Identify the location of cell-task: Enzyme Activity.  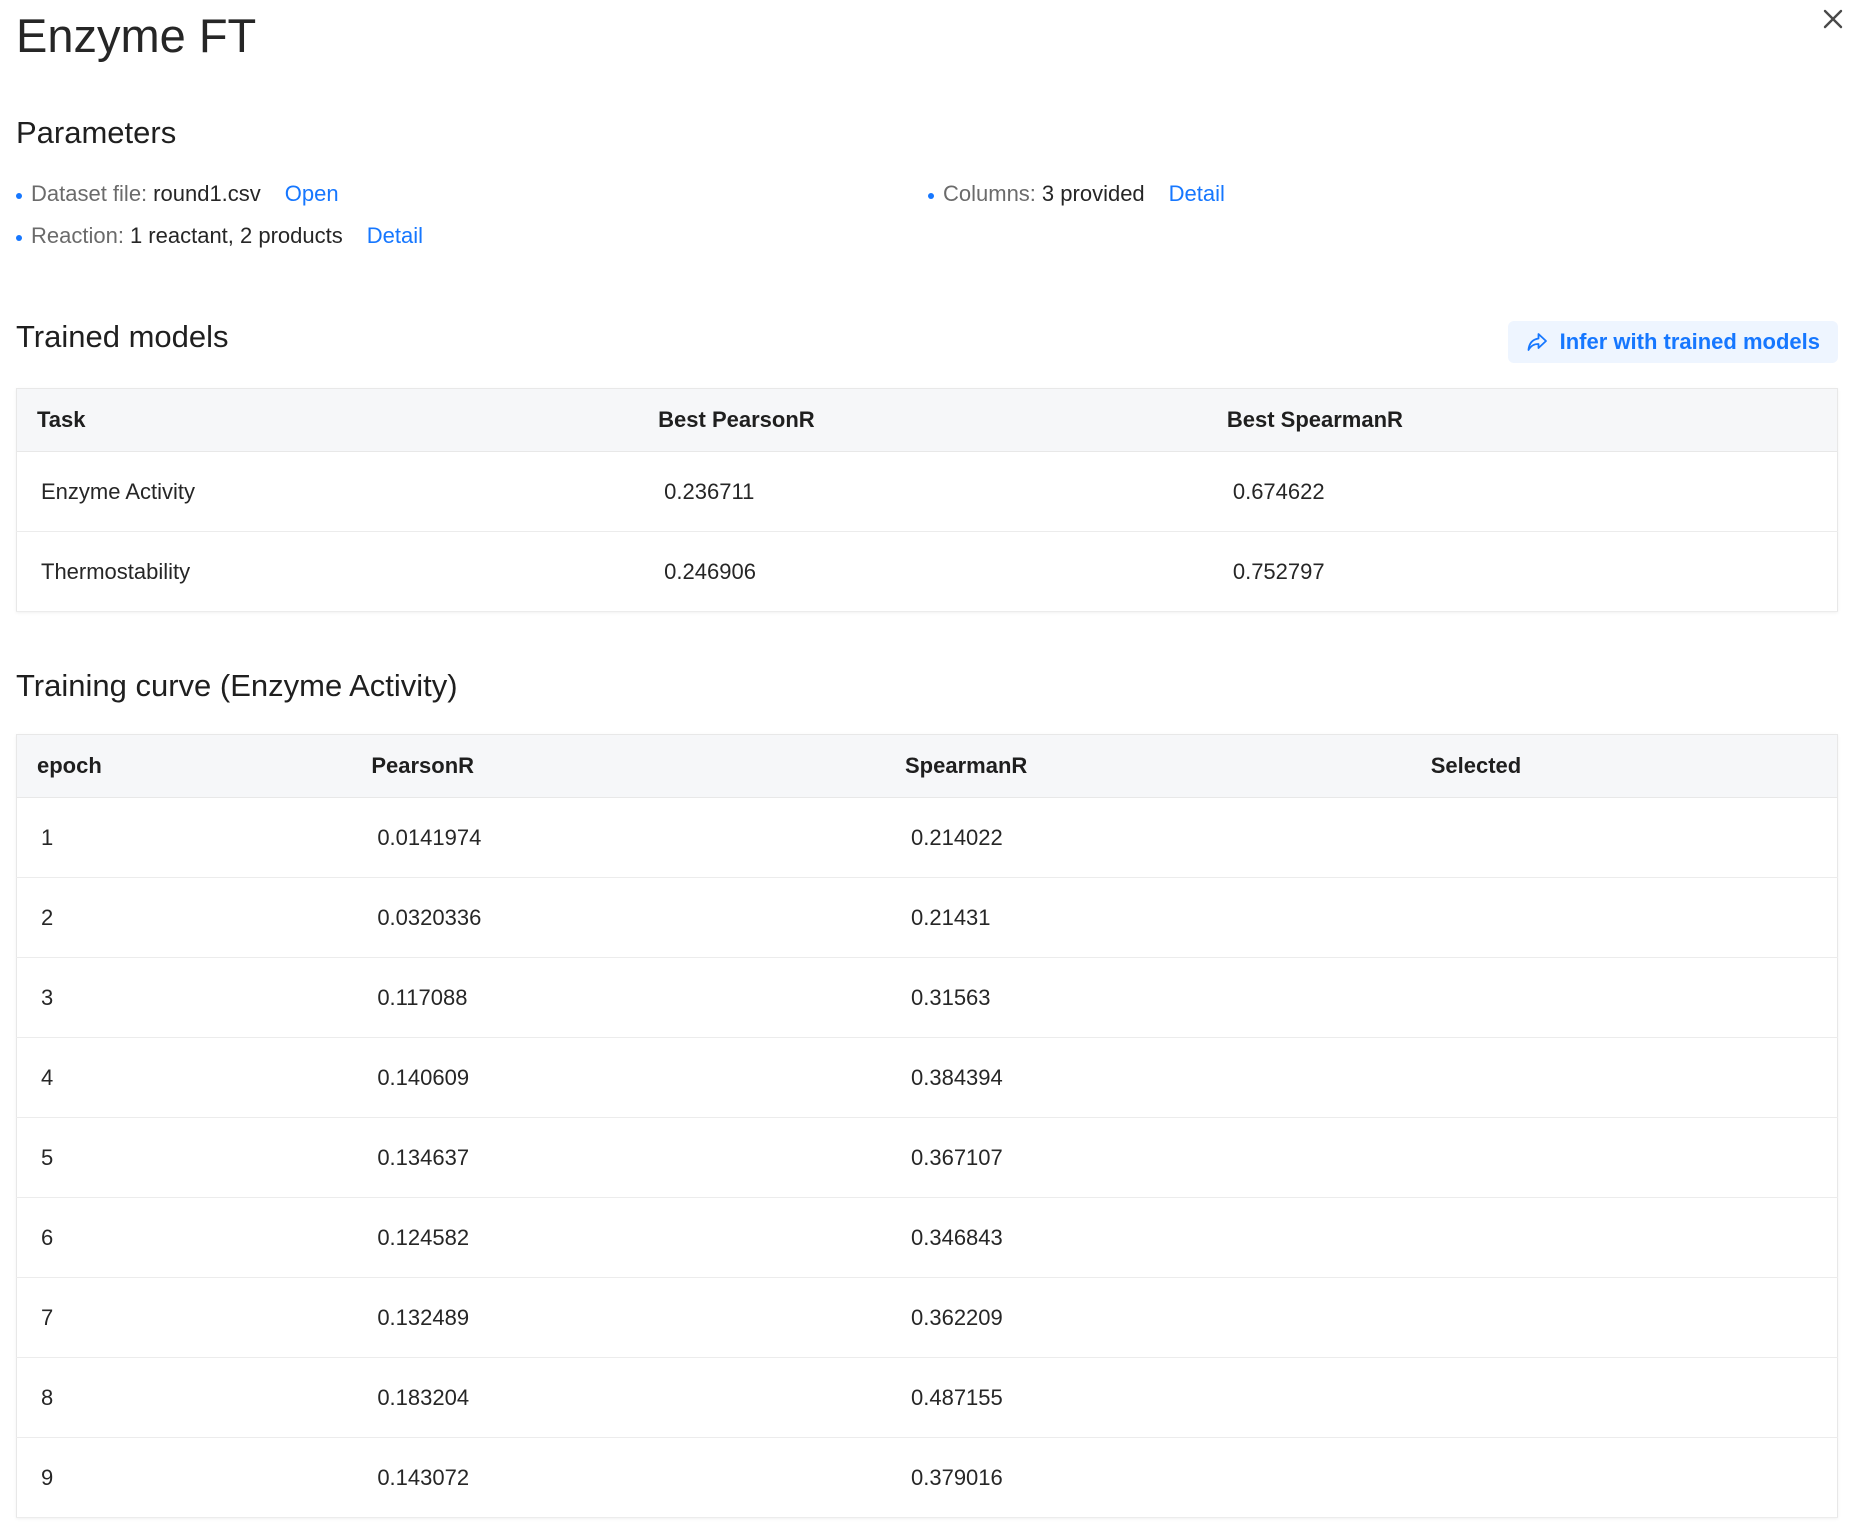
(327, 491).